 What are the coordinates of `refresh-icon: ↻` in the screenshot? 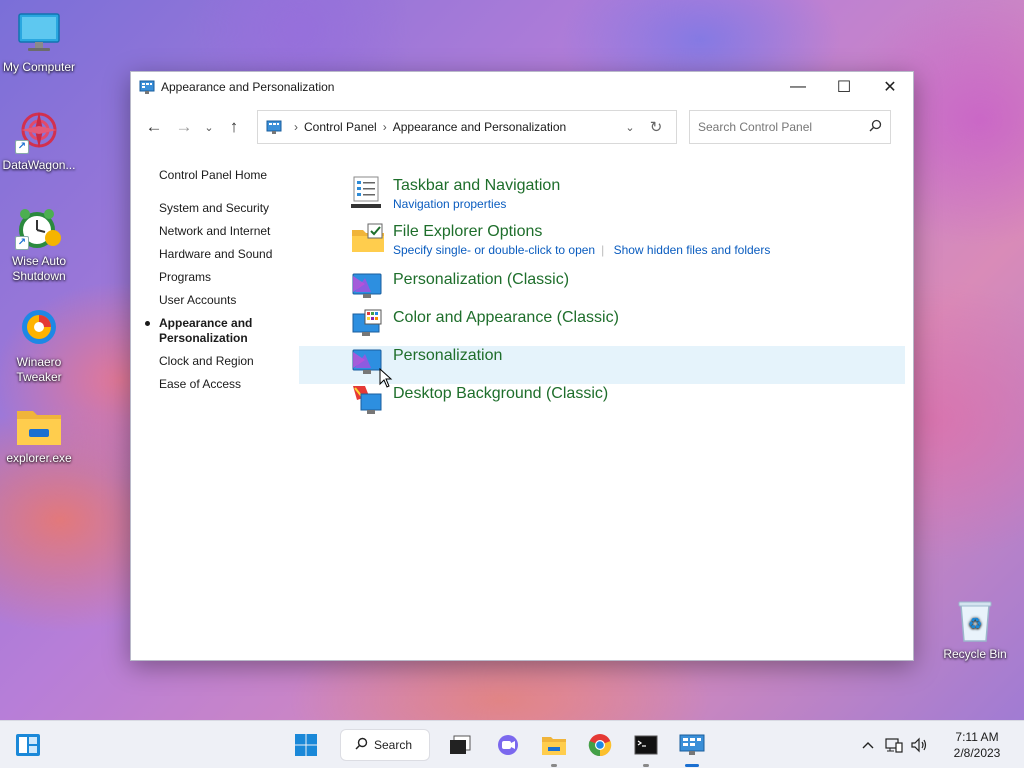 It's located at (656, 127).